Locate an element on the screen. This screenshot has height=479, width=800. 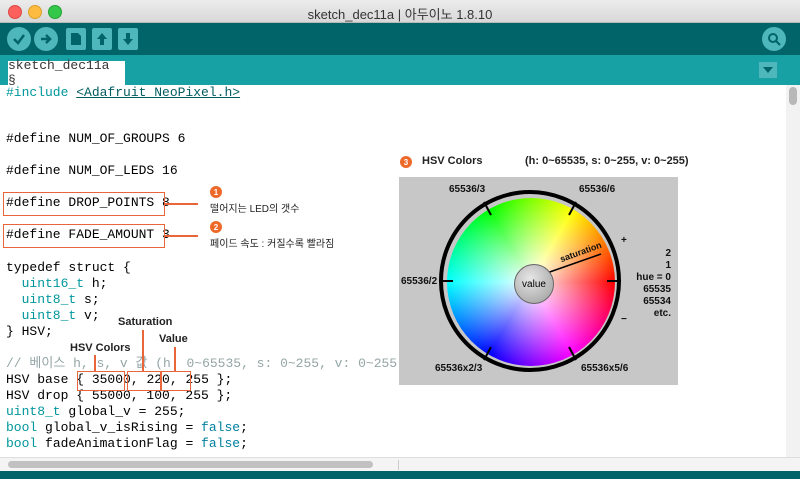
saturation-value-highlight is located at coordinates (144, 381).